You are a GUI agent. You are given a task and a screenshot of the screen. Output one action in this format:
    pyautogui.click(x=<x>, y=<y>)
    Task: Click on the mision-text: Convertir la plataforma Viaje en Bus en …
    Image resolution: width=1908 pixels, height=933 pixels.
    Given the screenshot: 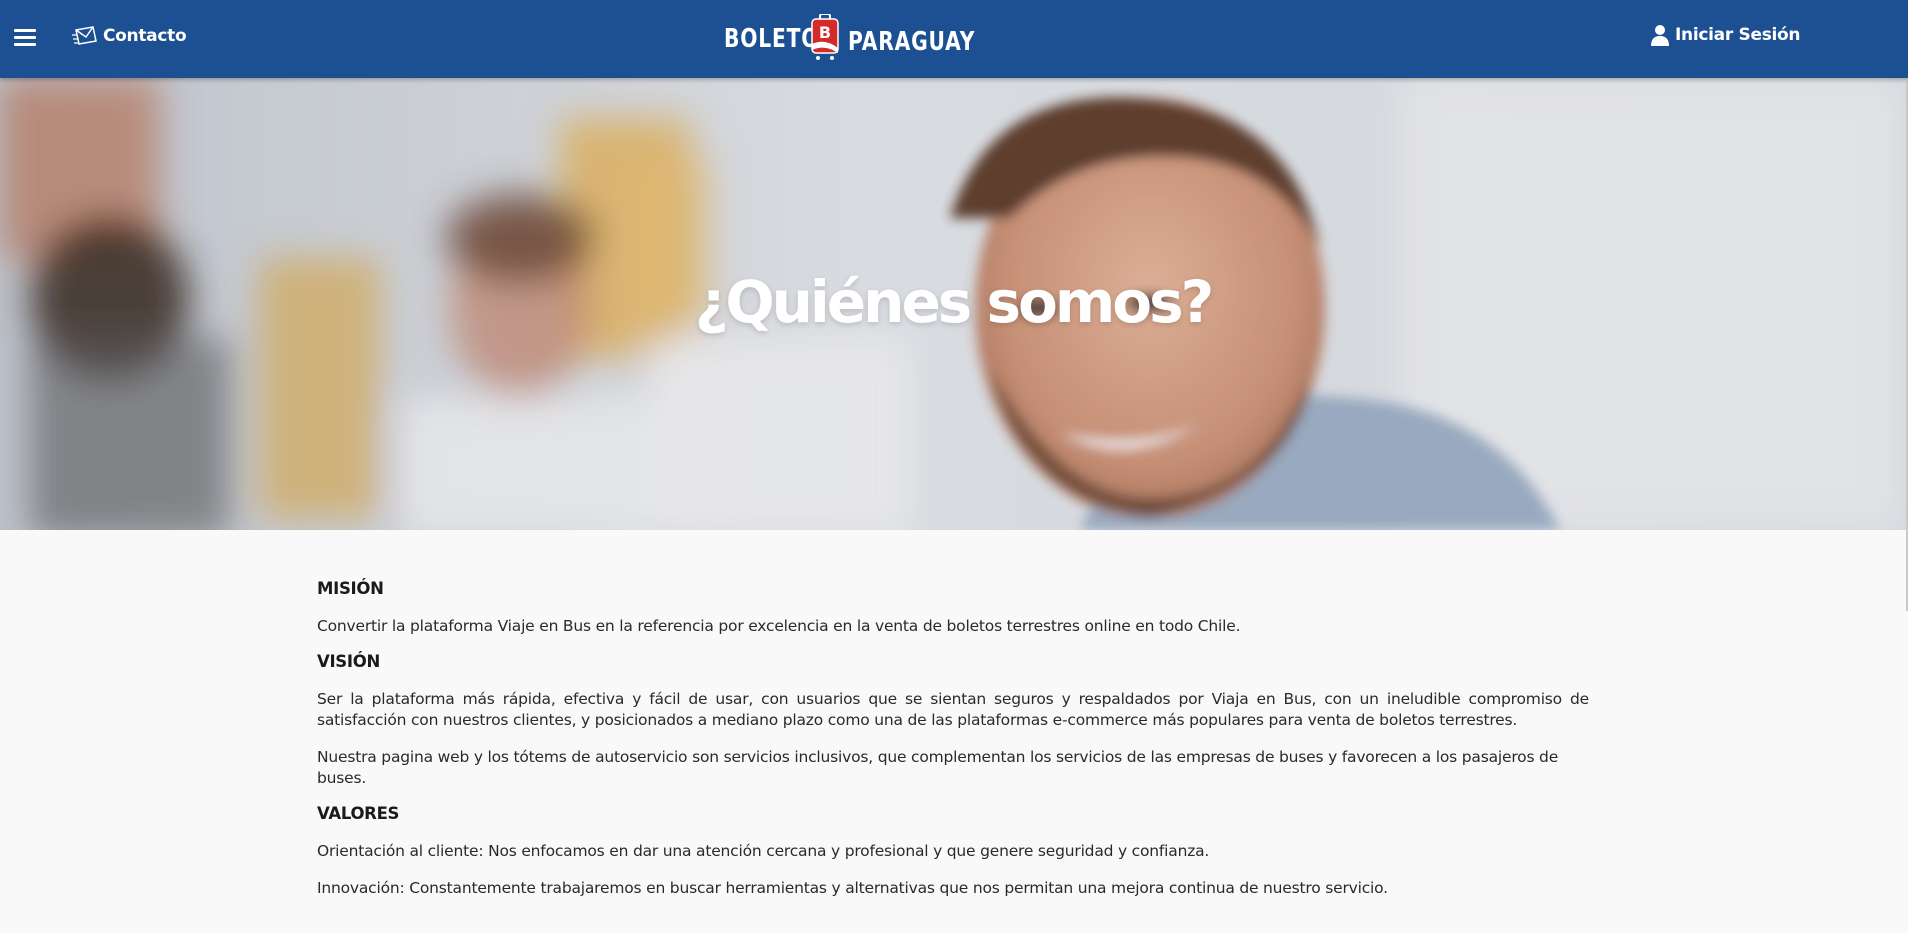 What is the action you would take?
    pyautogui.click(x=779, y=626)
    